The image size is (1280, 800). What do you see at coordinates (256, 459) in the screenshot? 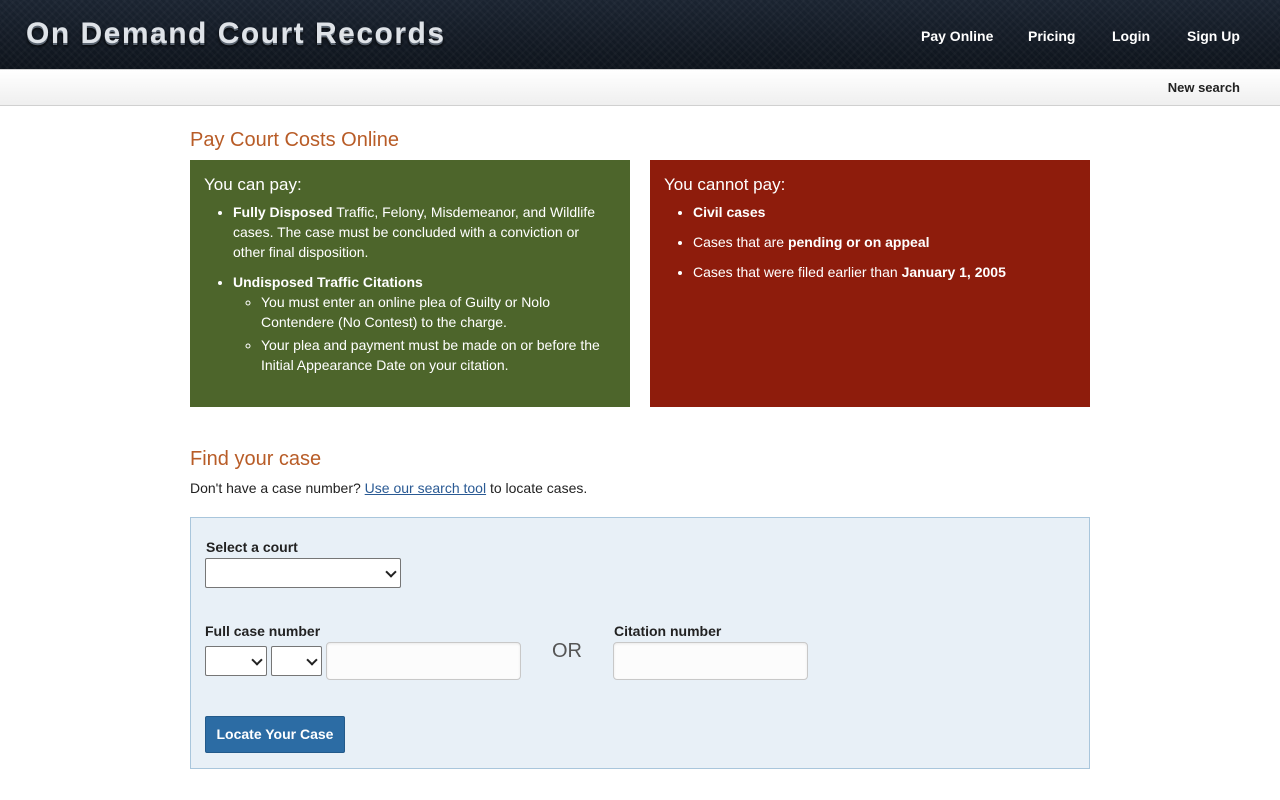
I see `find-section-title: Find your case` at bounding box center [256, 459].